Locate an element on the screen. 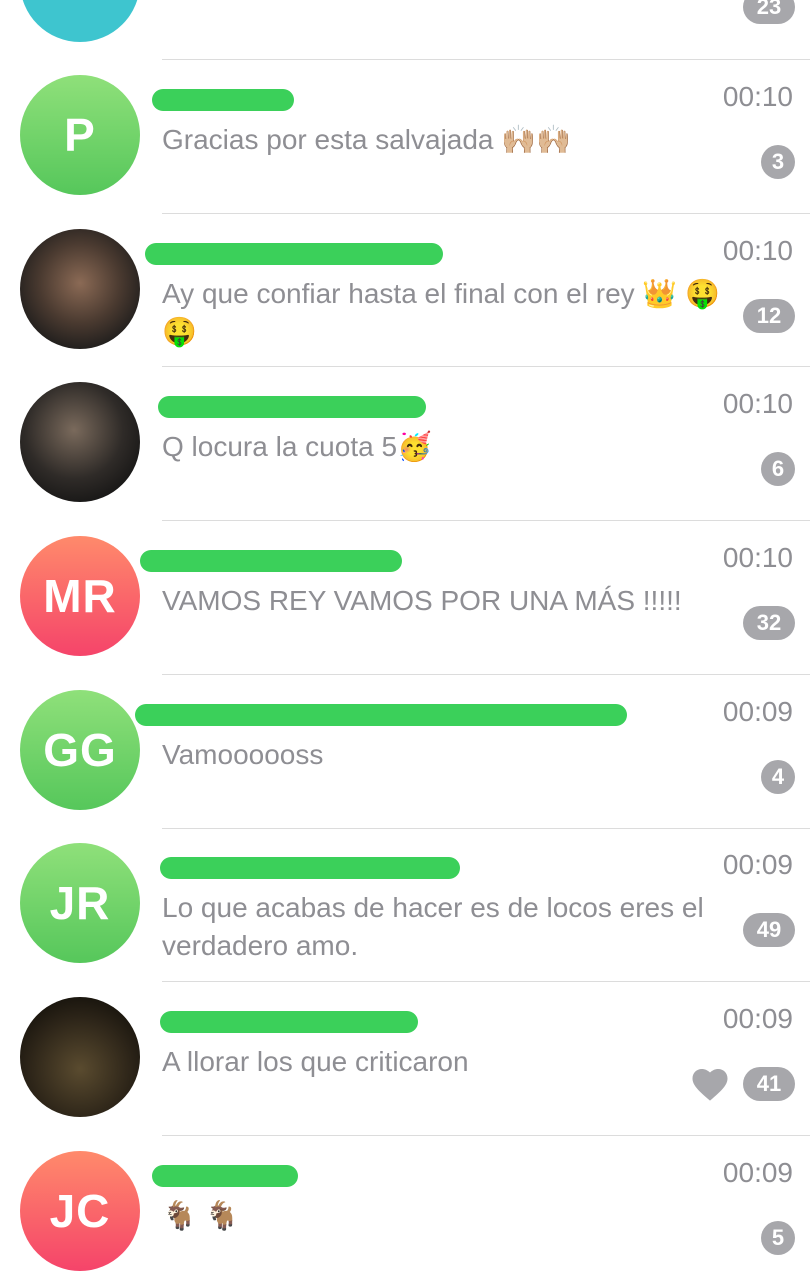 The height and width of the screenshot is (1280, 810). unread-badge: 3 is located at coordinates (778, 162).